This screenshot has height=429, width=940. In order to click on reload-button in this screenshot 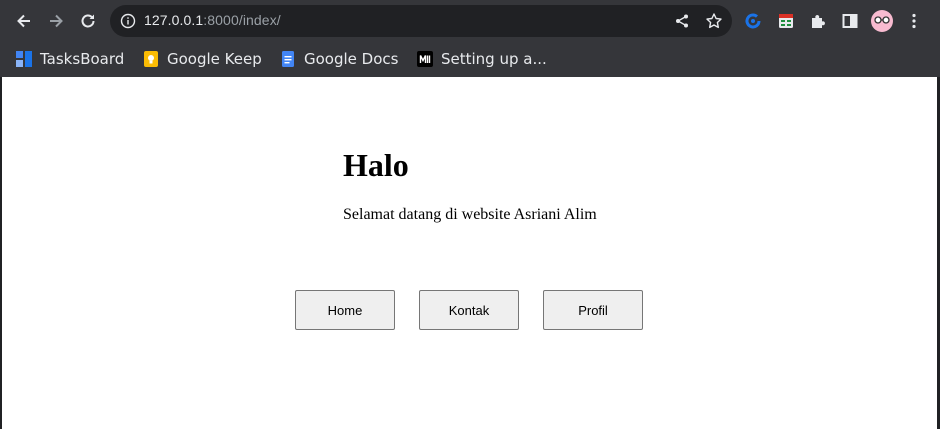, I will do `click(88, 21)`.